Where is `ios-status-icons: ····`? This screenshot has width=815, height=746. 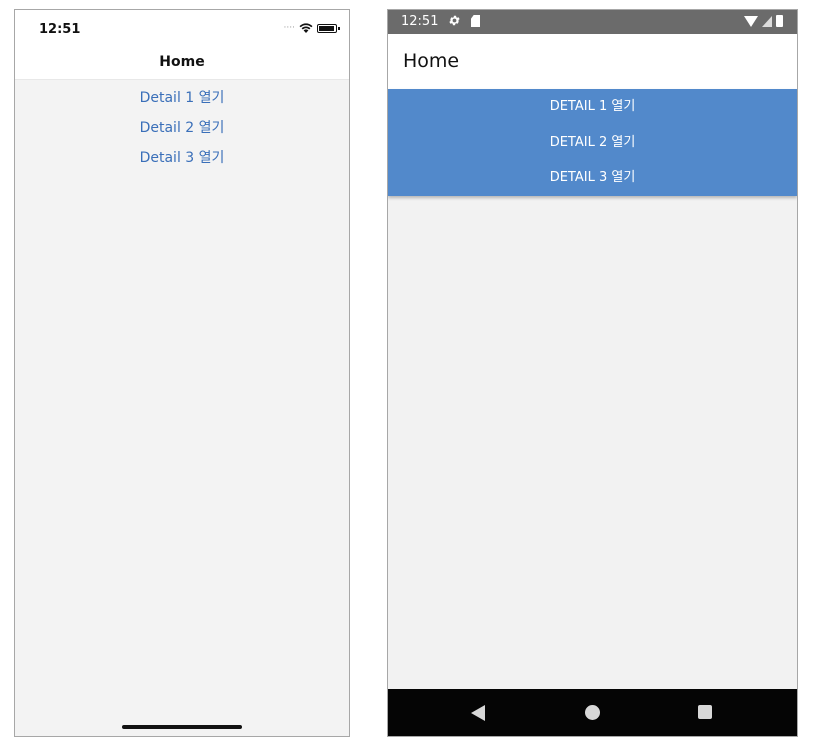
ios-status-icons: ···· is located at coordinates (311, 28).